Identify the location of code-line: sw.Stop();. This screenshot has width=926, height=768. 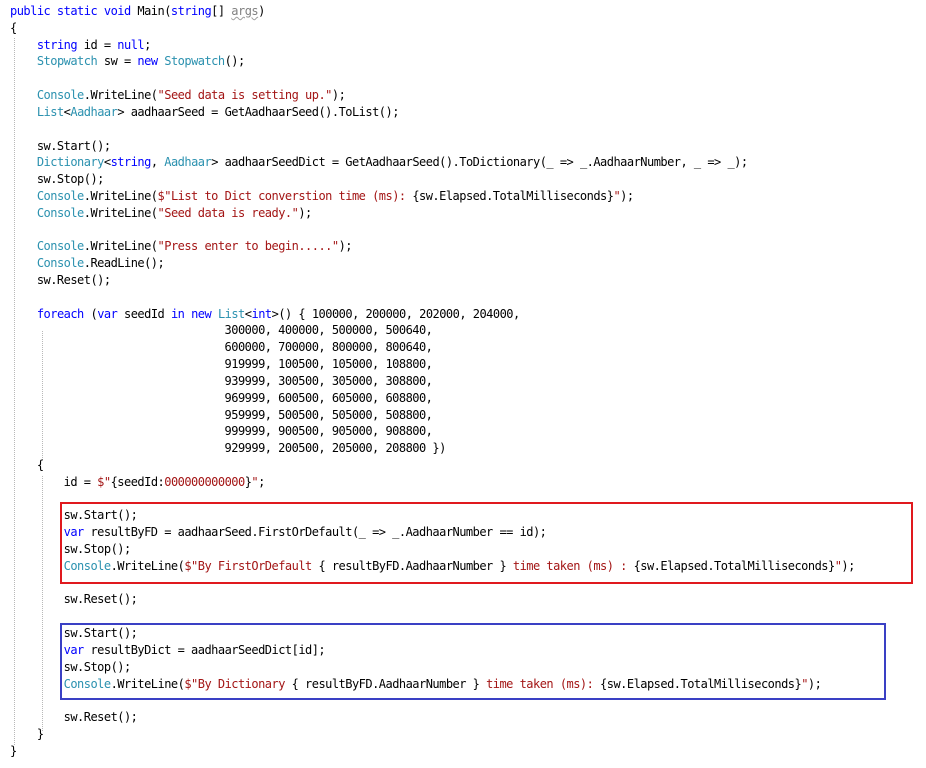
(432, 179).